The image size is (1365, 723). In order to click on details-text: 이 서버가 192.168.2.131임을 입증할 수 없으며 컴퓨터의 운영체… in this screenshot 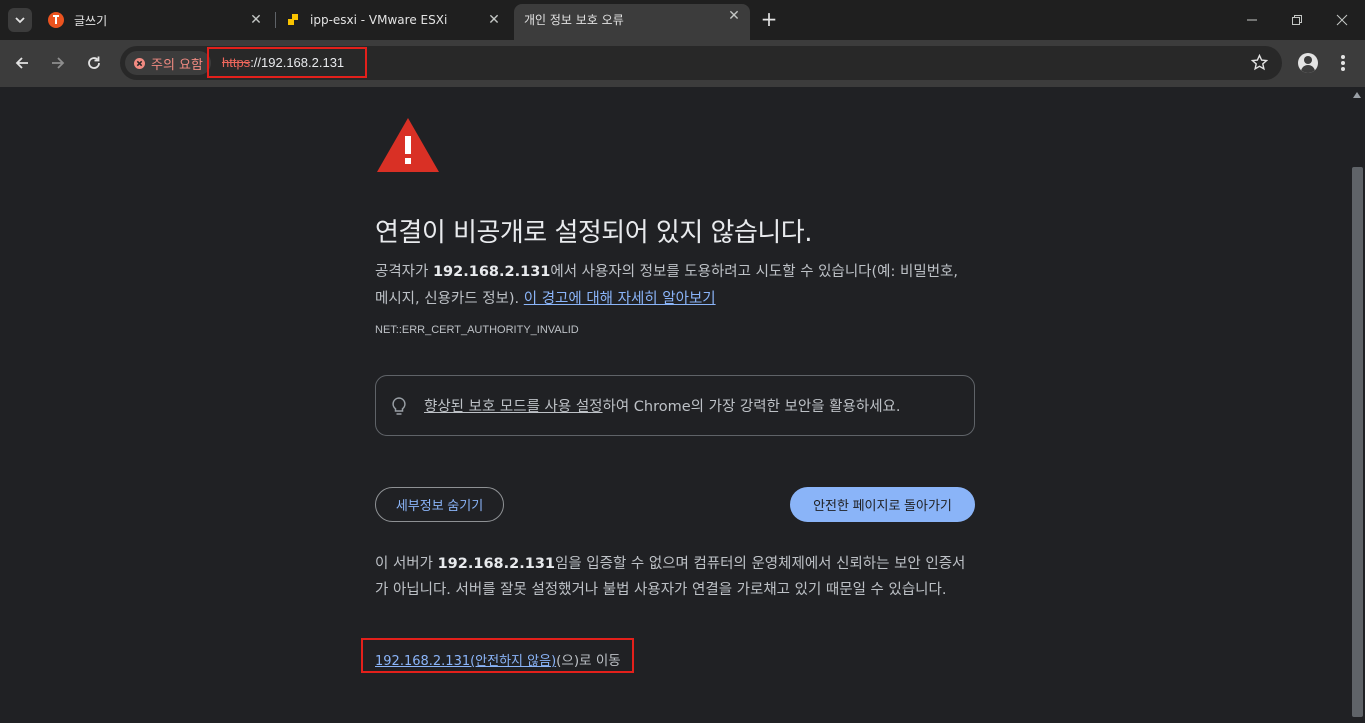, I will do `click(675, 577)`.